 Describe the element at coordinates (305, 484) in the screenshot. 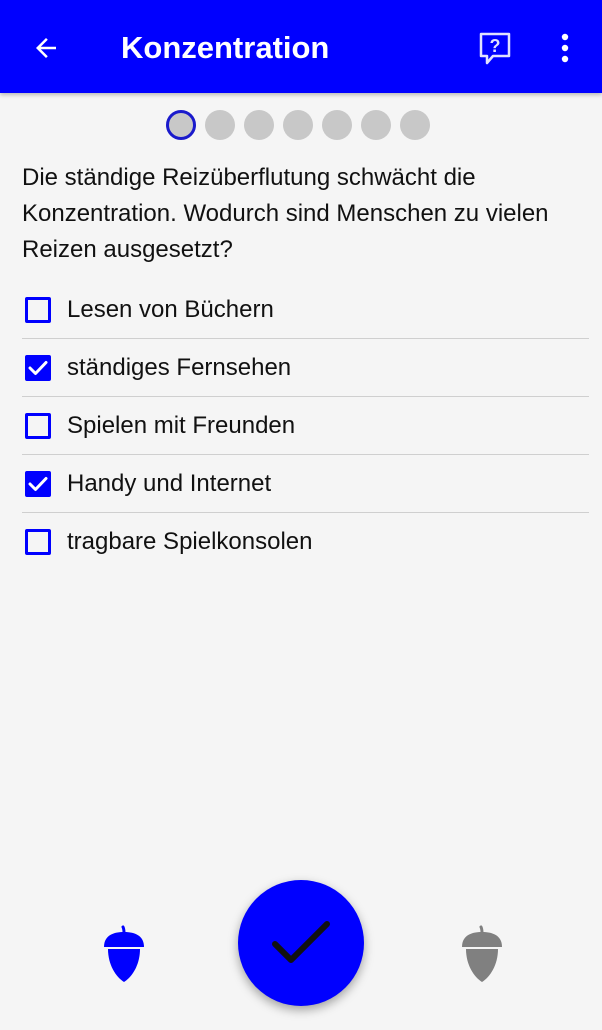

I see `answer-option: Handy und Internet` at that location.